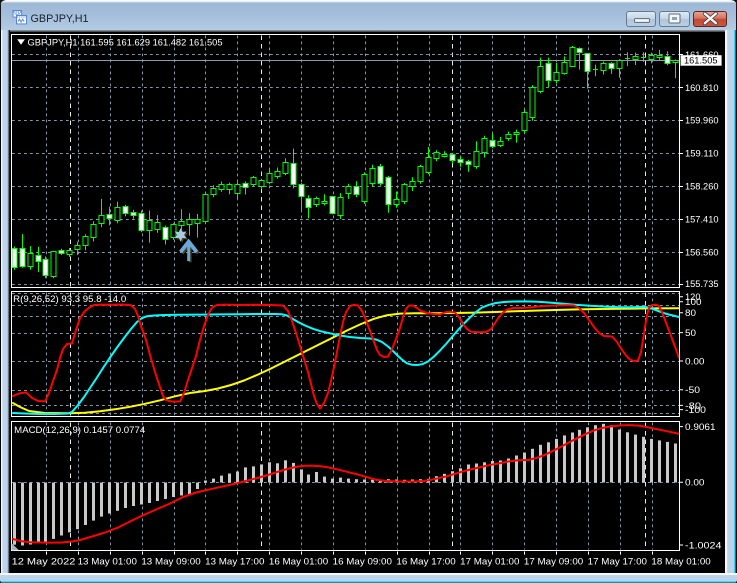 This screenshot has width=737, height=583. I want to click on svg-text: R(9,26,52) 93.3 95.8 -14.0, so click(69, 299).